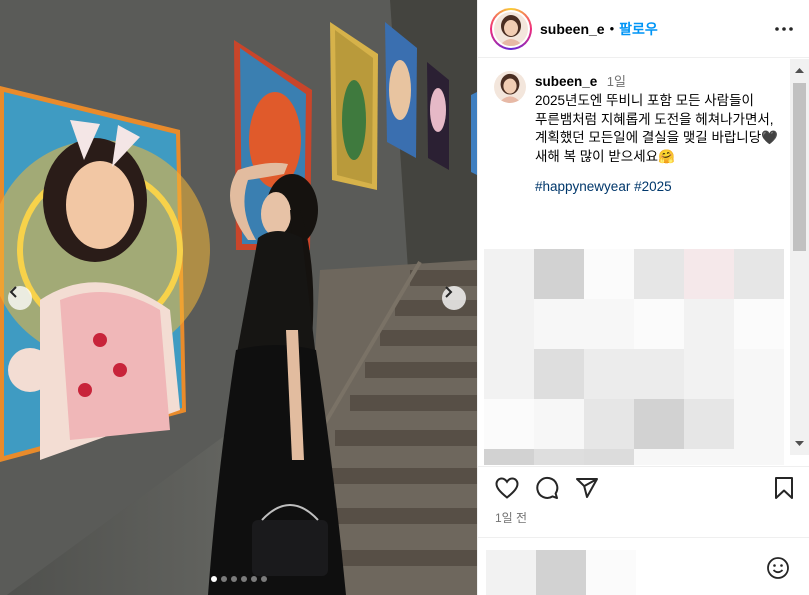 This screenshot has height=595, width=809. I want to click on hashtag-link: #happynewyear, so click(582, 186).